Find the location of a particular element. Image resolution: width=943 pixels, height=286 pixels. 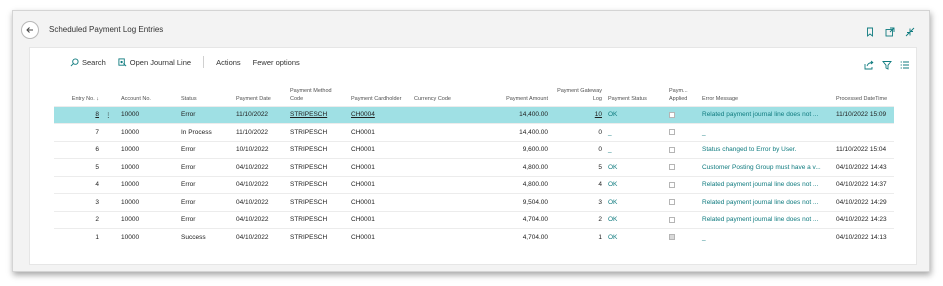

col-account-no: Account No. is located at coordinates (148, 91).